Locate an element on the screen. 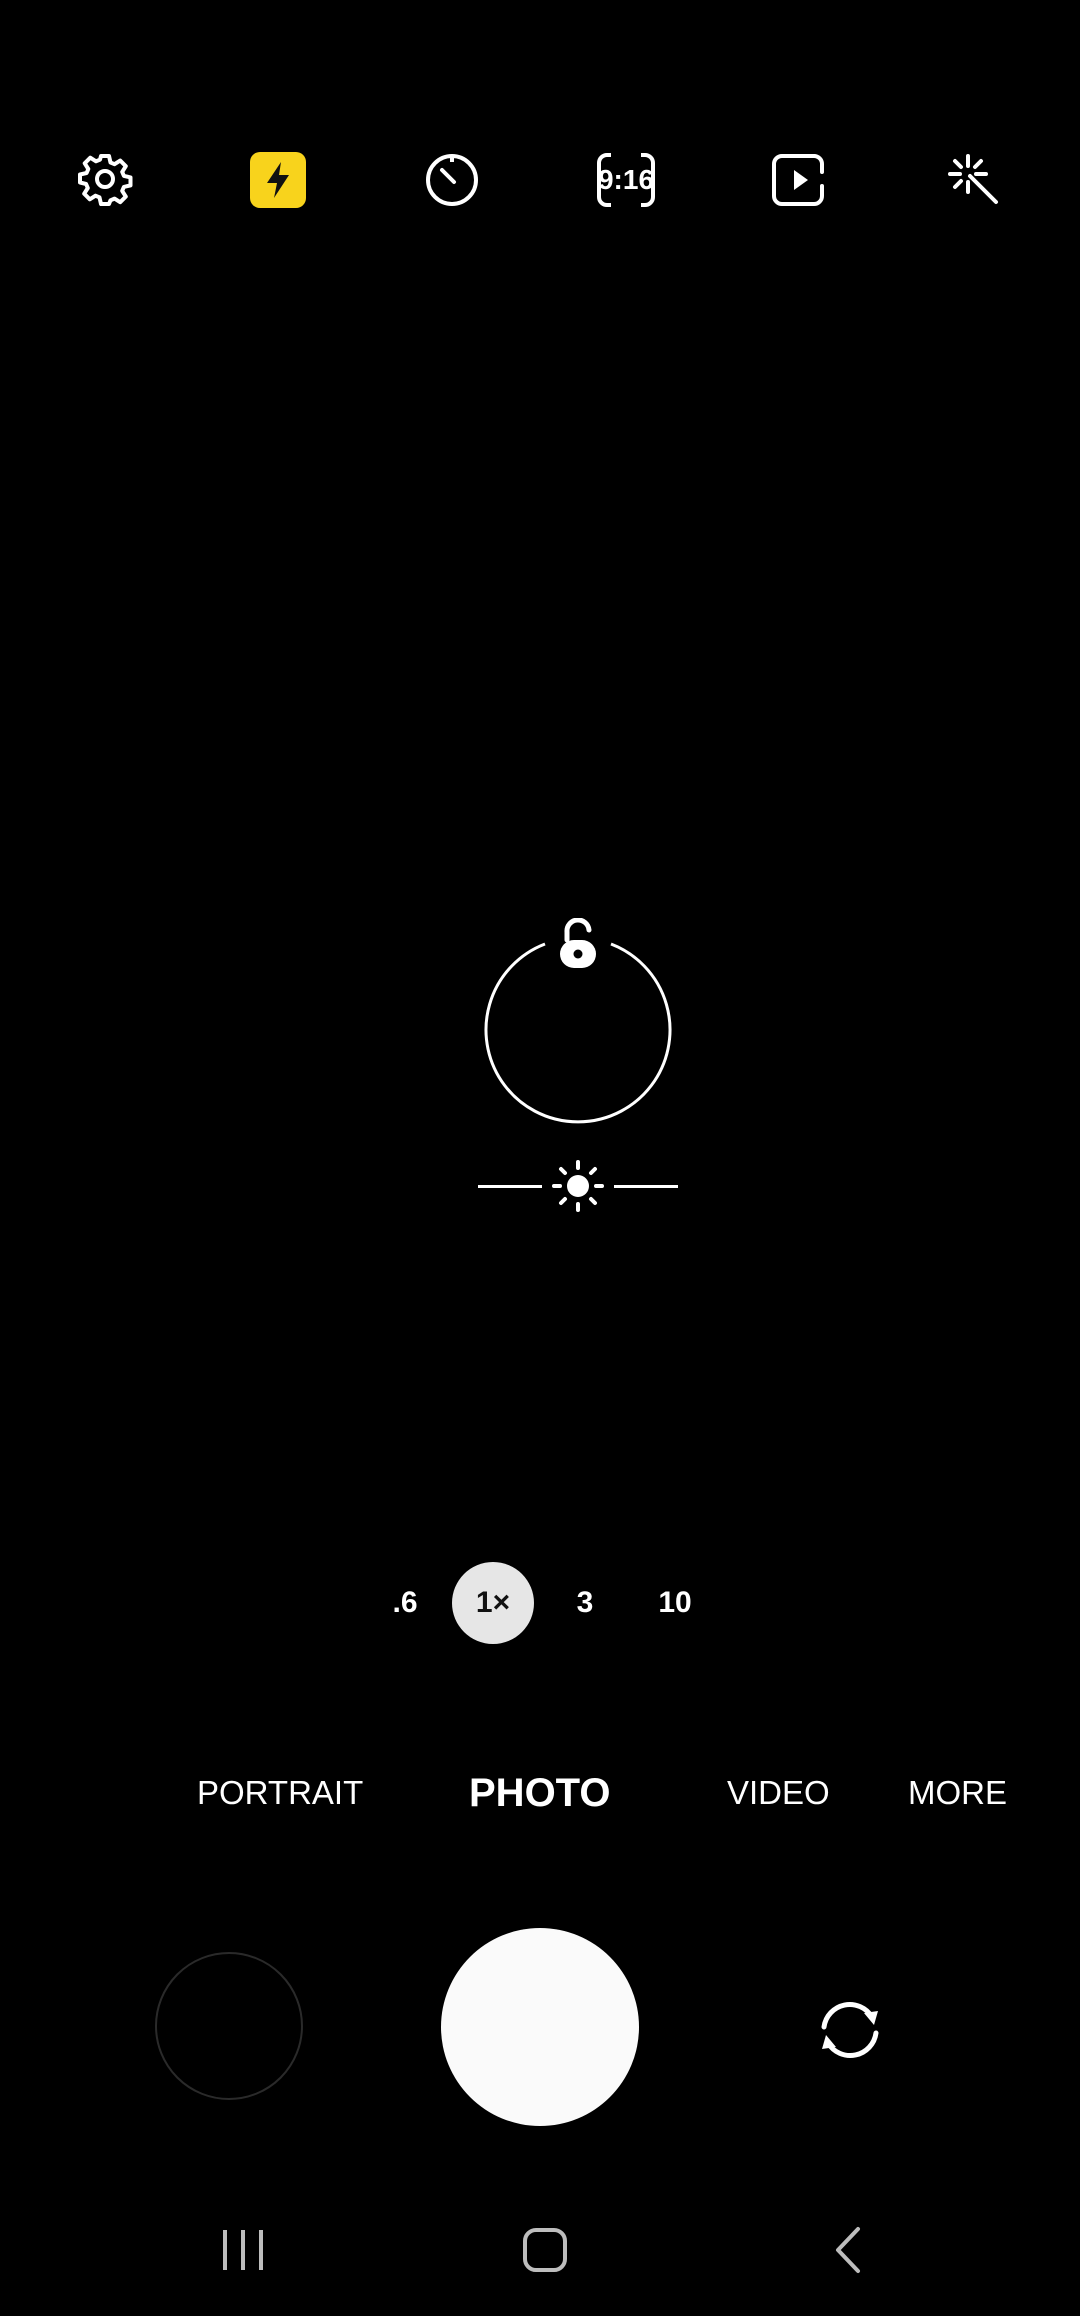 The width and height of the screenshot is (1080, 2316). zoom-0-6: .6 is located at coordinates (405, 1603).